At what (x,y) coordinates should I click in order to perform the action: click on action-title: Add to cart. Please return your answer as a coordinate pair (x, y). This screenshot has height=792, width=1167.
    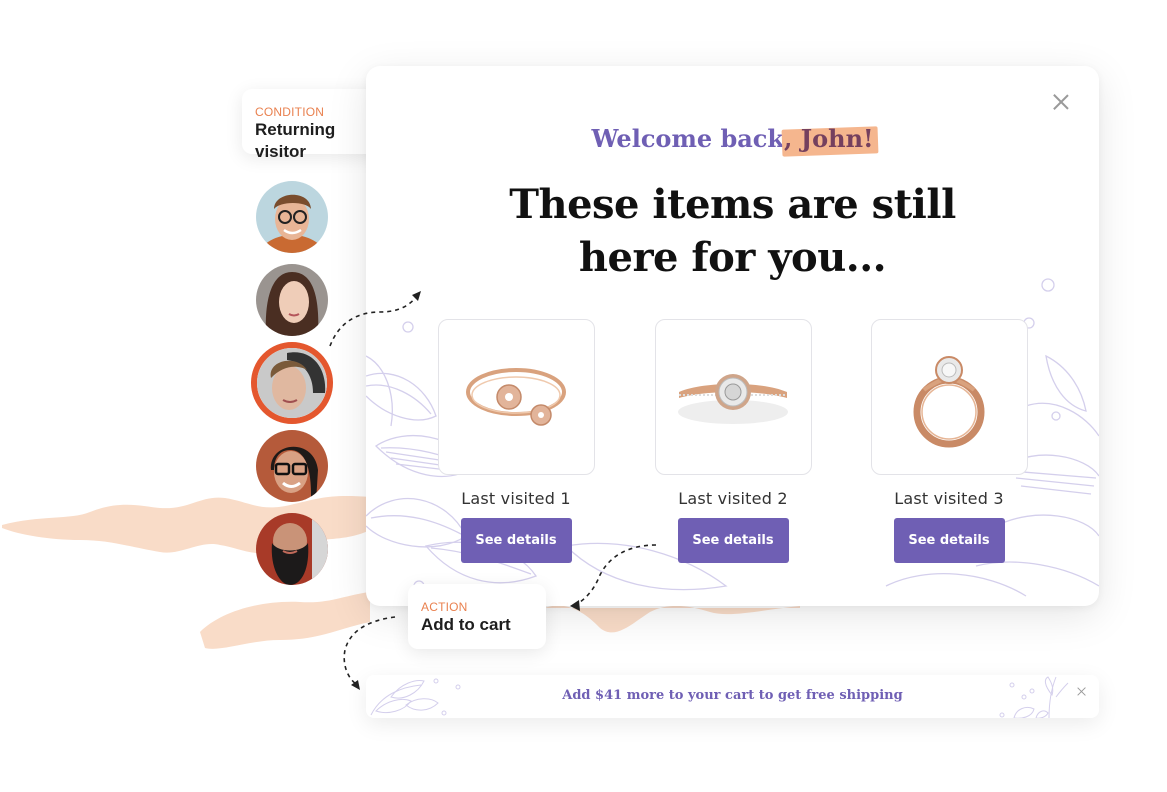
    Looking at the image, I should click on (466, 624).